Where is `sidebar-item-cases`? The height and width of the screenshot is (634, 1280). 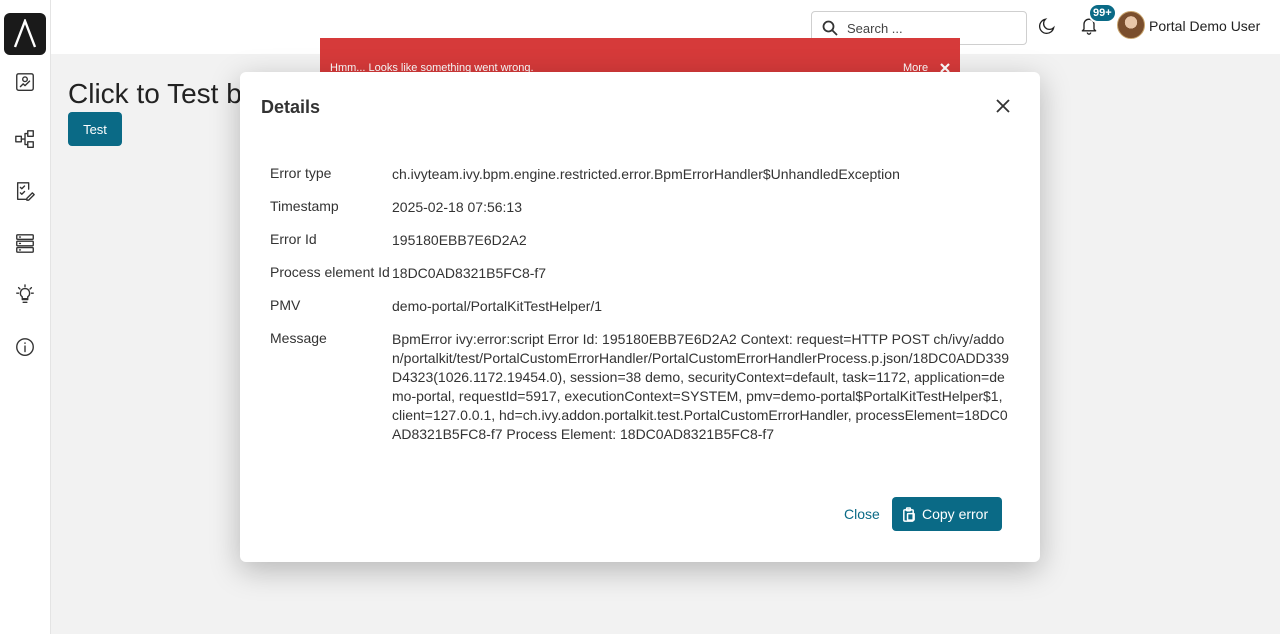
sidebar-item-cases is located at coordinates (25, 243).